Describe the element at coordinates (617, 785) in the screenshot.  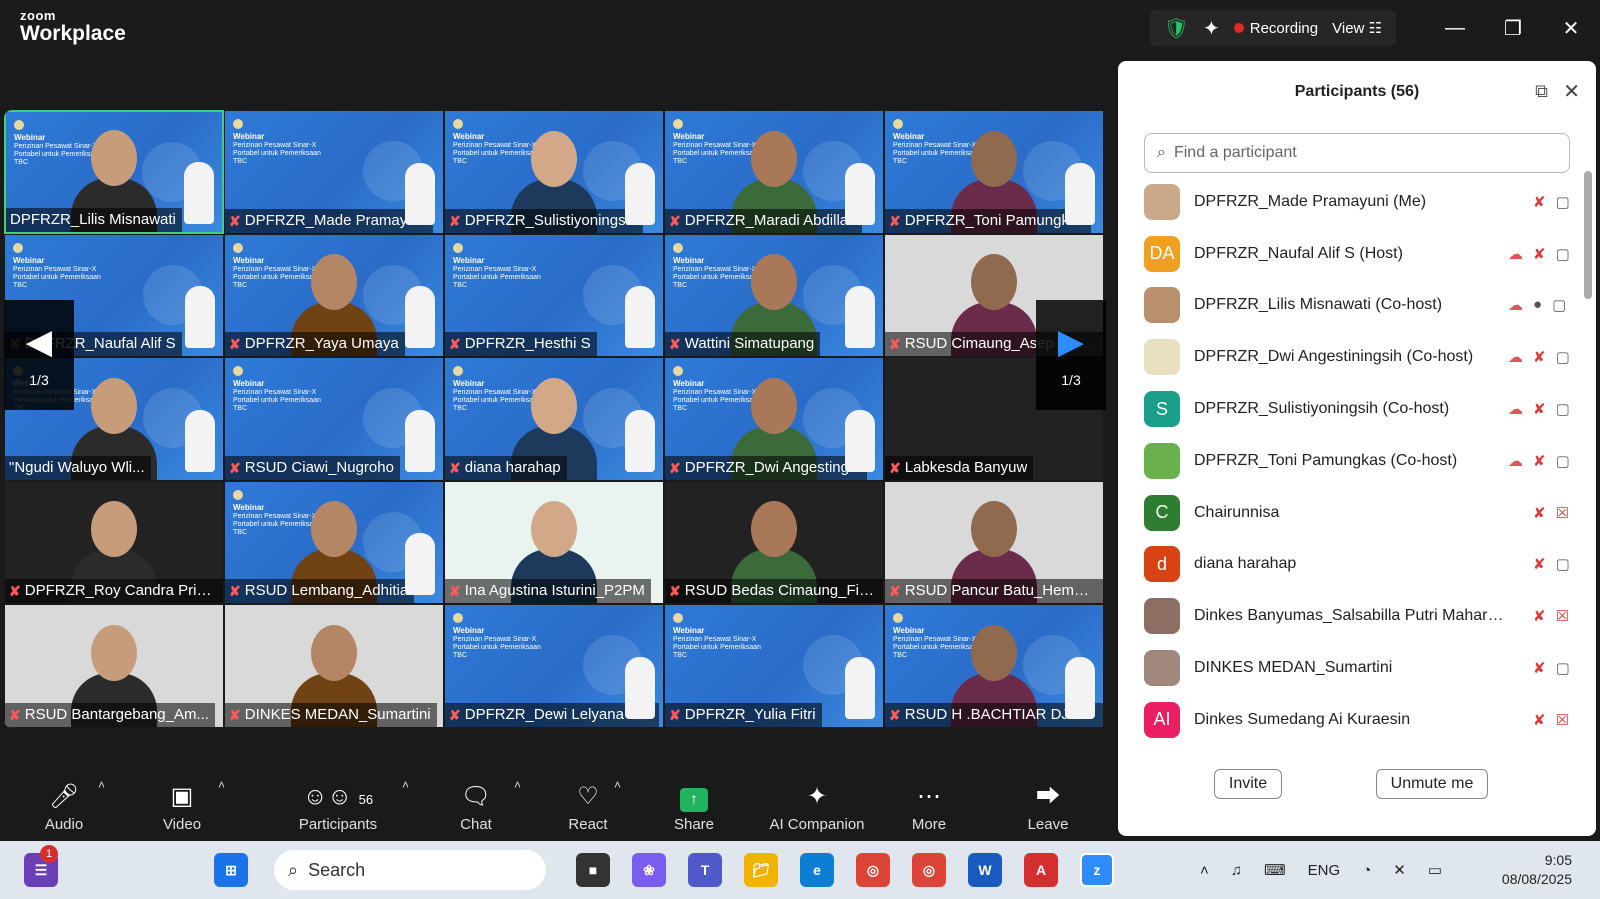
I see `react-options-caret: ˄` at that location.